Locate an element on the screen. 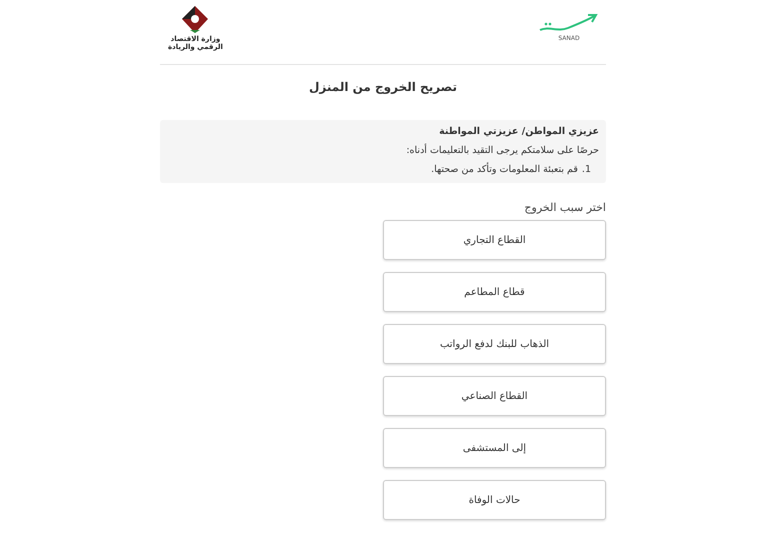 Image resolution: width=768 pixels, height=543 pixels. reason-button: إلى المستشفى is located at coordinates (494, 448).